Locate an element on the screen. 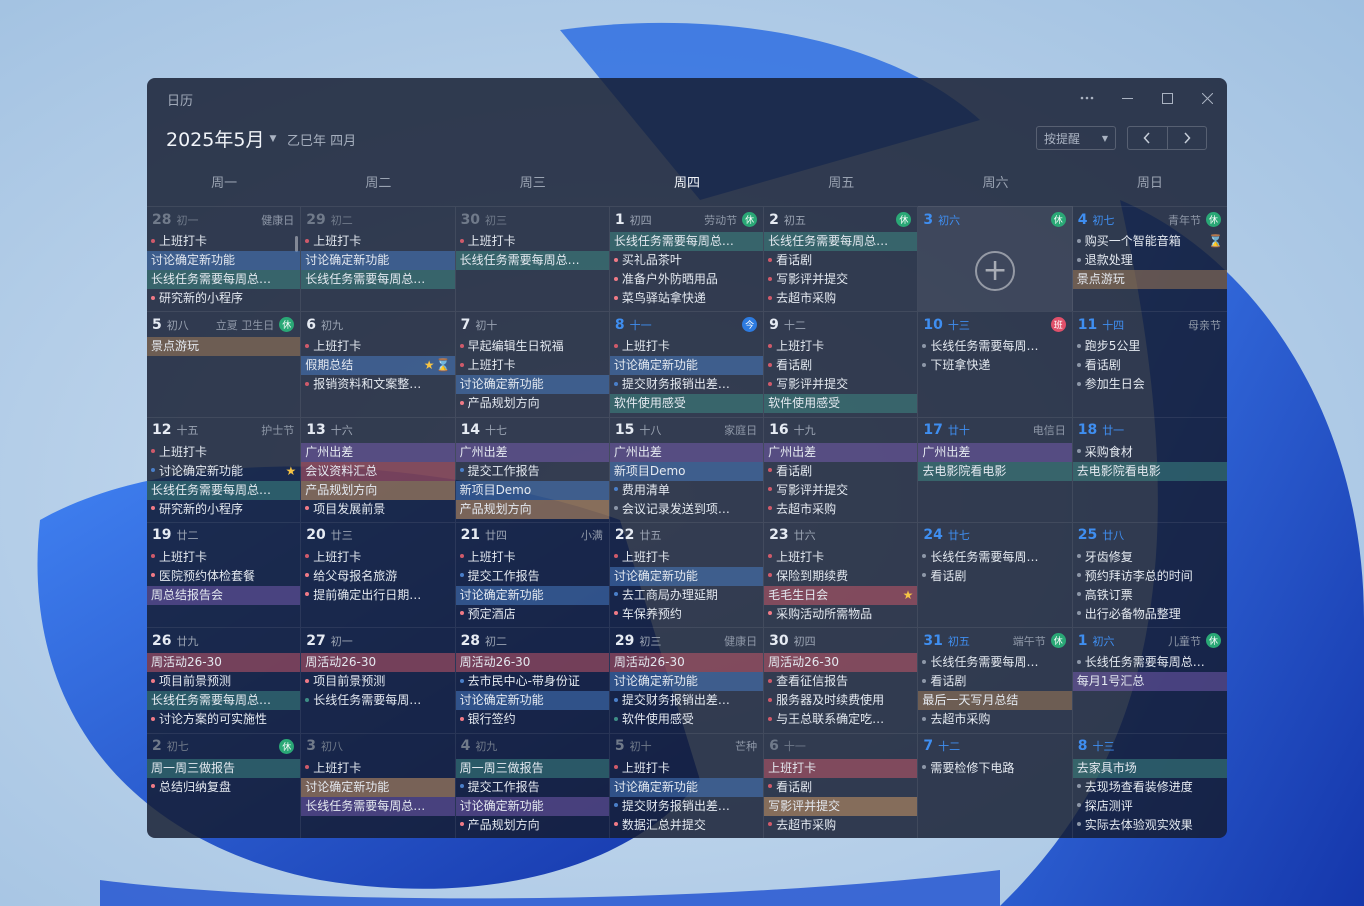 This screenshot has height=906, width=1364. more-icon is located at coordinates (1087, 98).